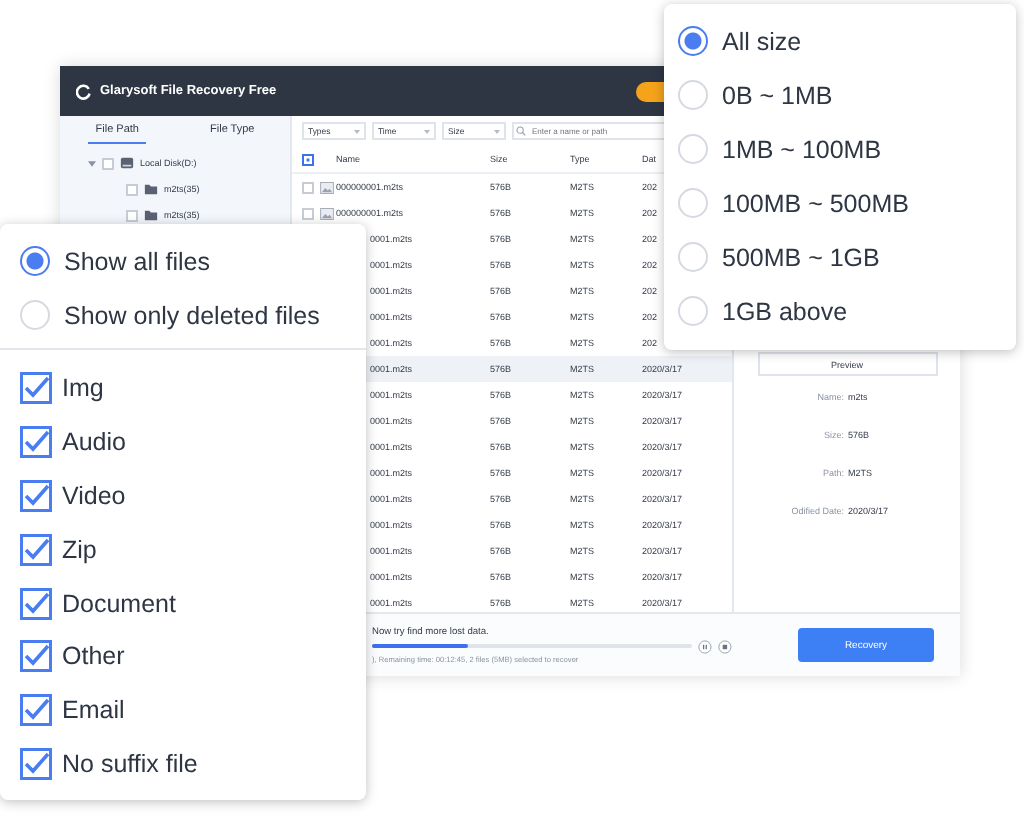  Describe the element at coordinates (94, 442) in the screenshot. I see `checkbox-label: Audio` at that location.